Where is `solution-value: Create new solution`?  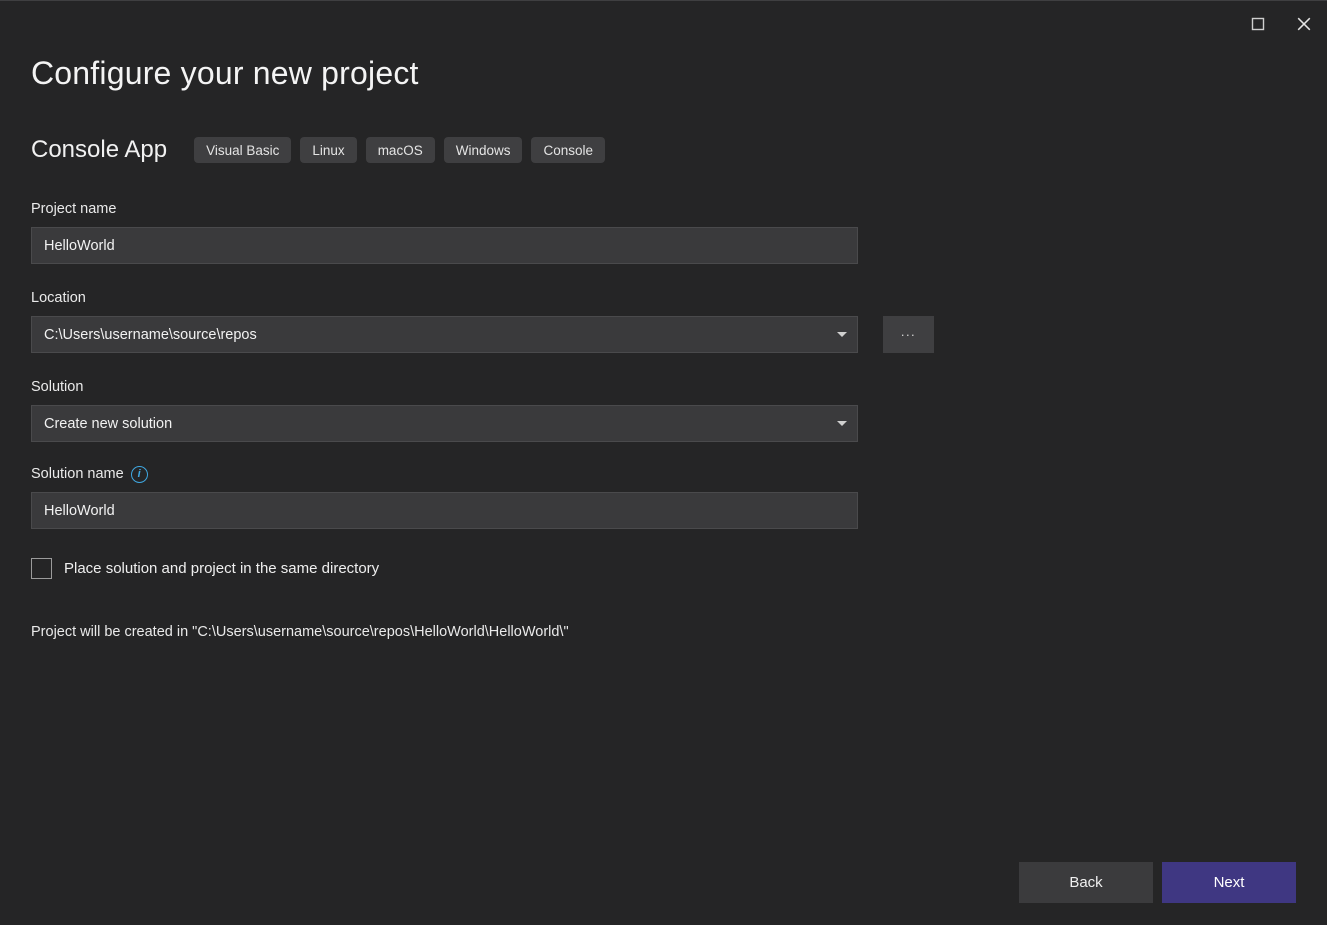 solution-value: Create new solution is located at coordinates (108, 423).